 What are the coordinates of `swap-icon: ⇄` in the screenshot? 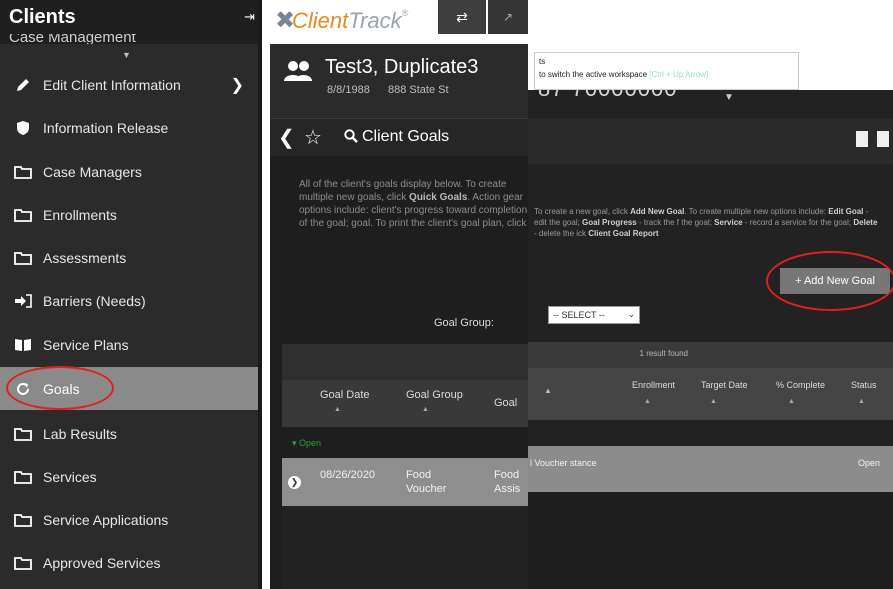 It's located at (462, 16).